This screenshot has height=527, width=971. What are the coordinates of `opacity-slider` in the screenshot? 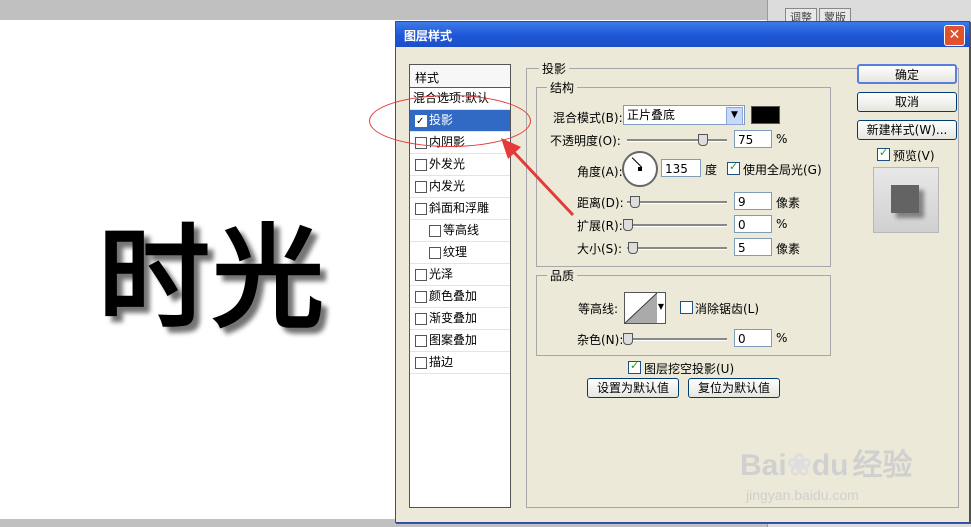 It's located at (677, 140).